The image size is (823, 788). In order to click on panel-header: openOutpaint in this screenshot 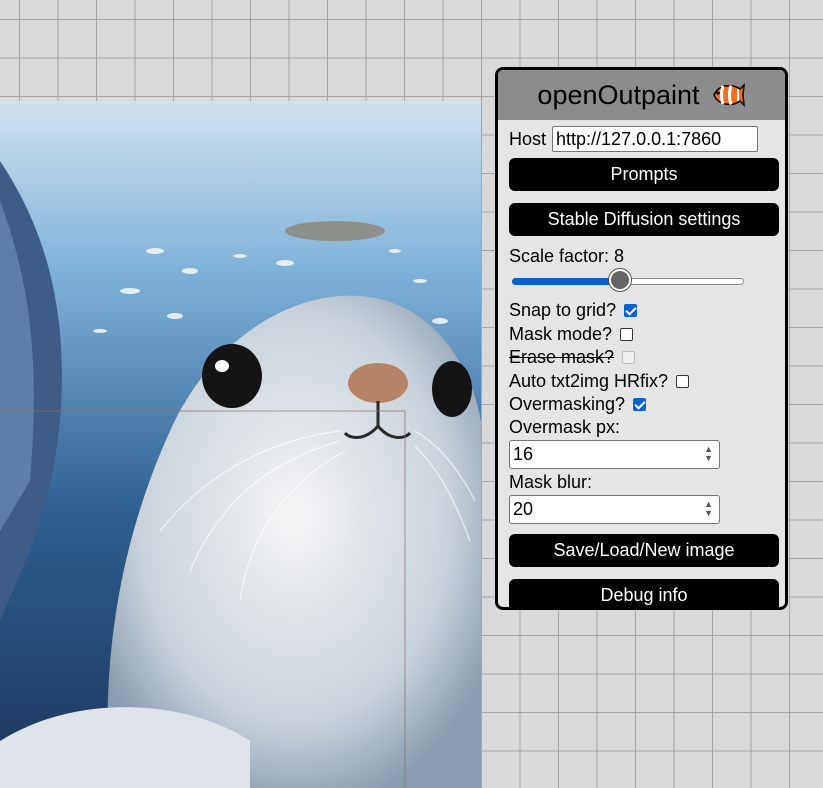, I will do `click(641, 95)`.